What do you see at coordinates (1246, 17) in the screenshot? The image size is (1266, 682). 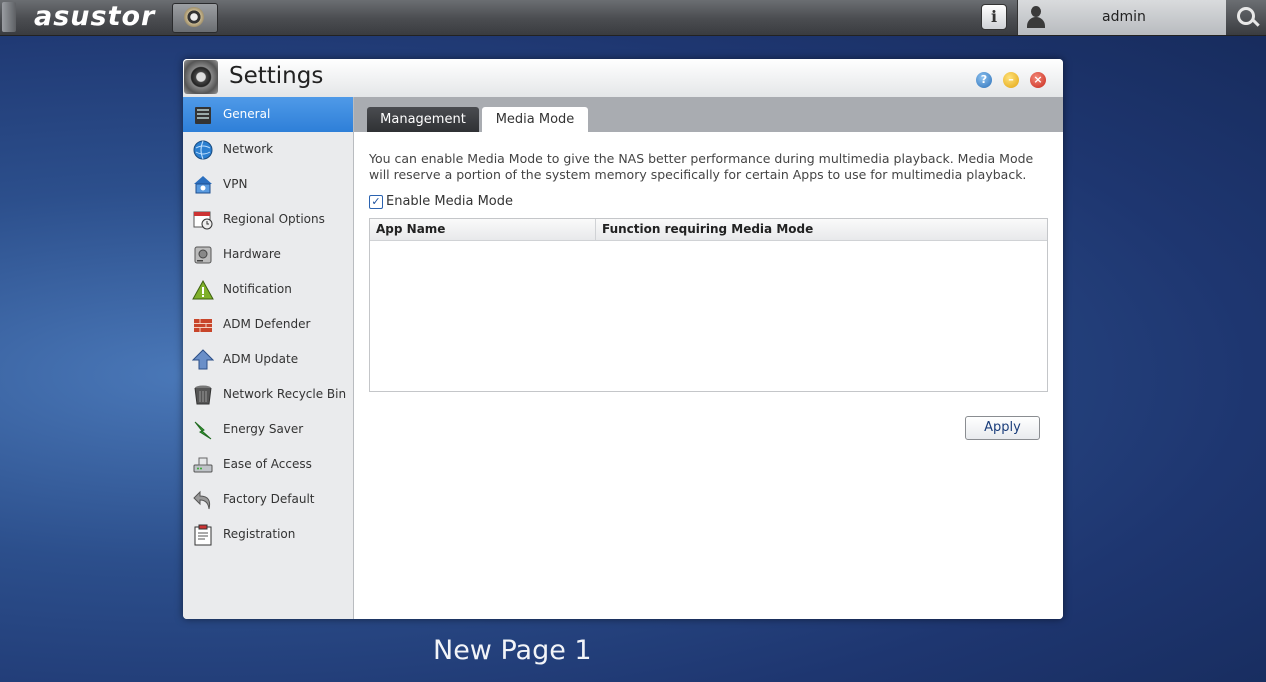 I see `search-button` at bounding box center [1246, 17].